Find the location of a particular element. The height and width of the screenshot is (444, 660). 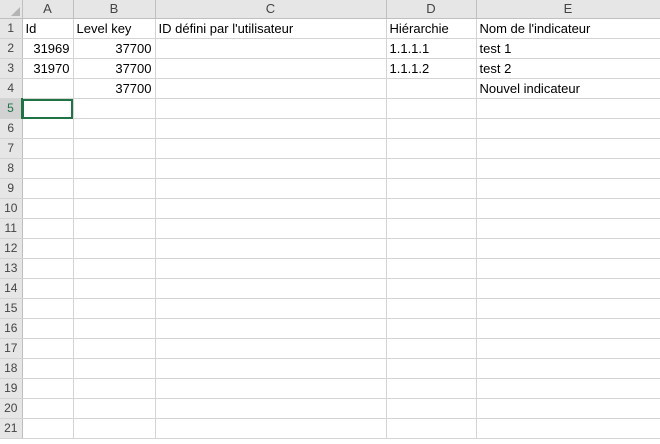

cell-d2: 1.1.1.1 is located at coordinates (431, 48).